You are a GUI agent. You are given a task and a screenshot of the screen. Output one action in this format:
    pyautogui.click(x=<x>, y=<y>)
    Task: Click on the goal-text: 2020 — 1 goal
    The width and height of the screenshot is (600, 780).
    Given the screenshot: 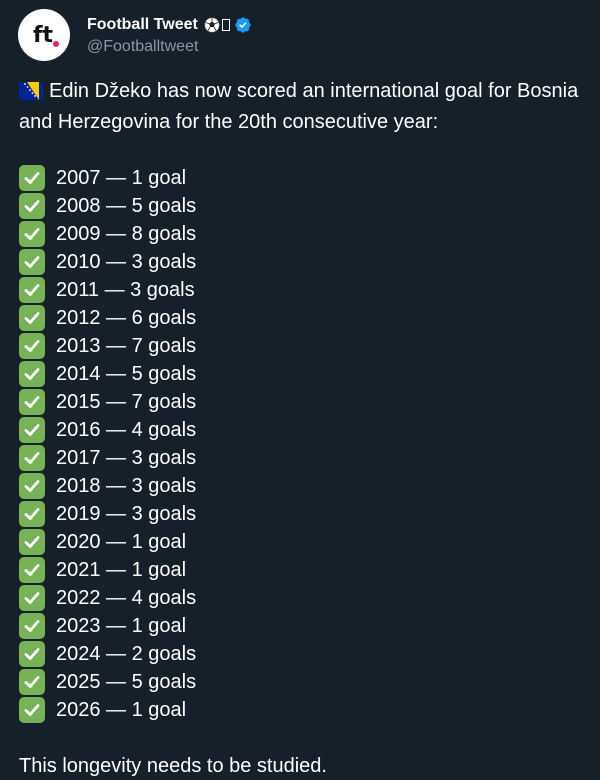 What is the action you would take?
    pyautogui.click(x=121, y=542)
    